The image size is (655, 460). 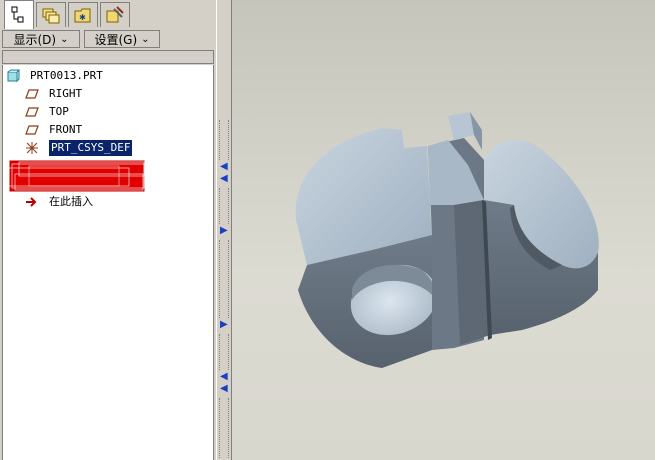 I want to click on tab-layers, so click(x=51, y=14).